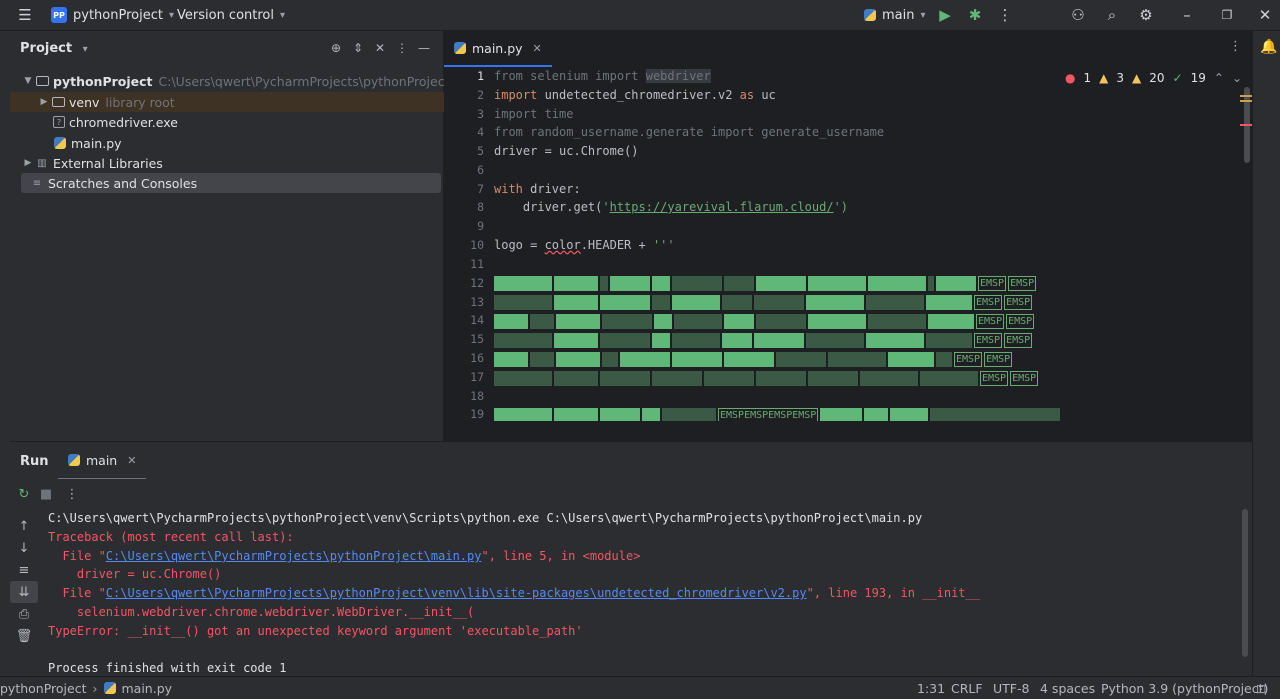 Image resolution: width=1280 pixels, height=699 pixels. What do you see at coordinates (24, 636) in the screenshot?
I see `trash-icon: 🗑` at bounding box center [24, 636].